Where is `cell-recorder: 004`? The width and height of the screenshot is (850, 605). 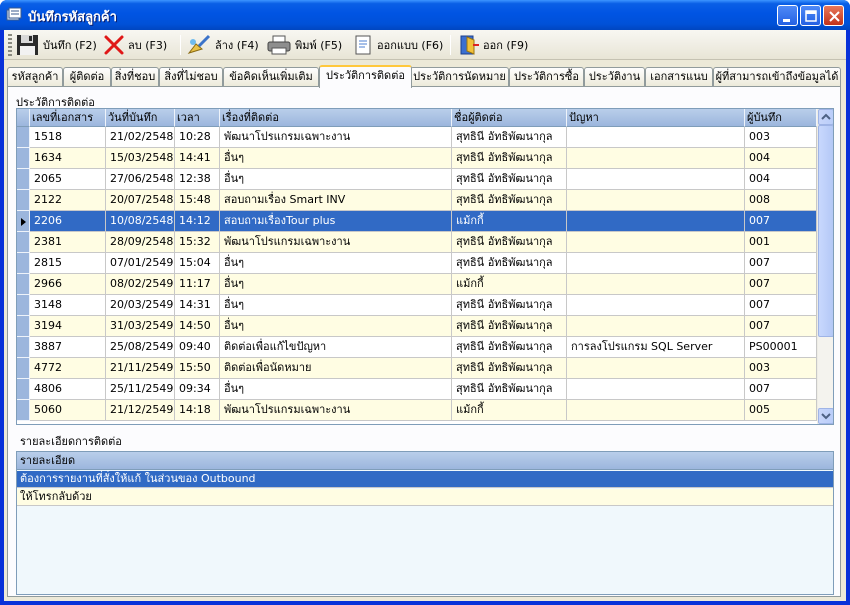 cell-recorder: 004 is located at coordinates (781, 179).